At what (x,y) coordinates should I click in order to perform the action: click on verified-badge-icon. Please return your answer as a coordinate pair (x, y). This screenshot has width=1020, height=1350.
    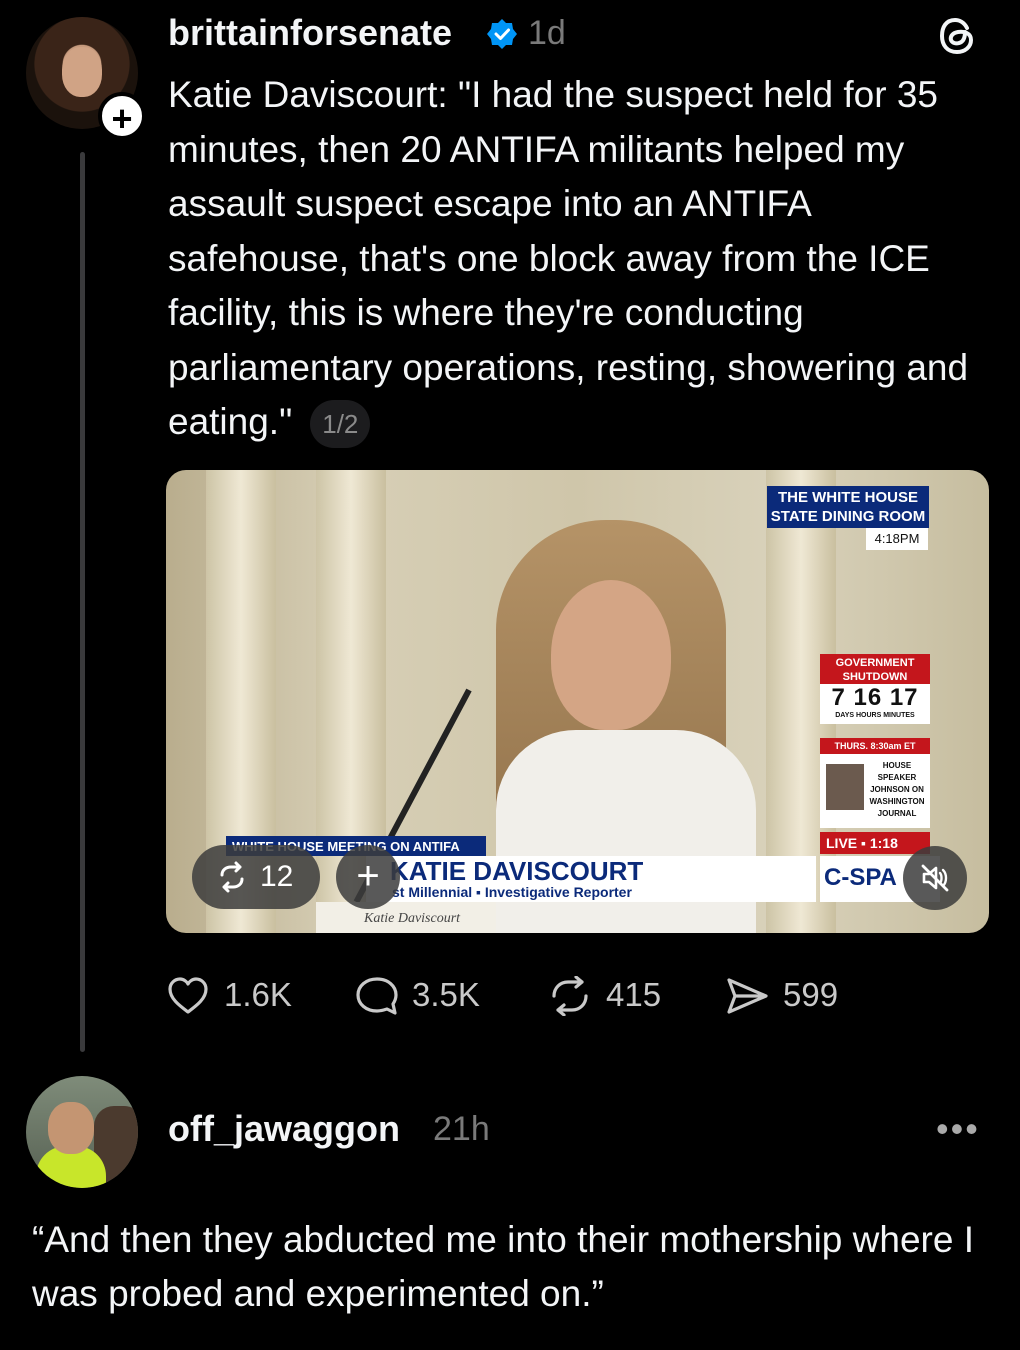
    Looking at the image, I should click on (502, 34).